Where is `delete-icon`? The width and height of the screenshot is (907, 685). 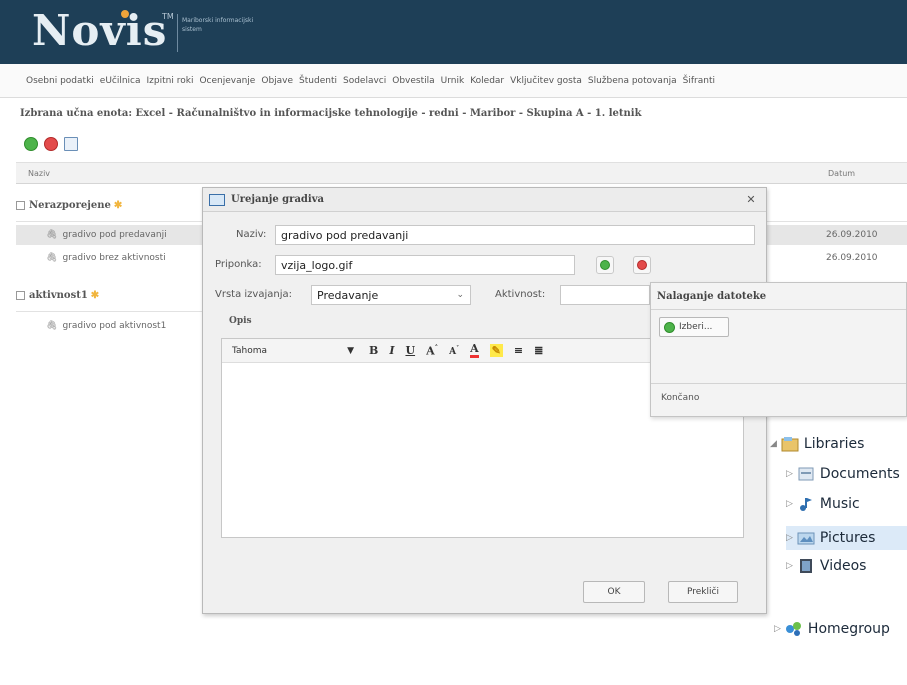
delete-icon is located at coordinates (51, 144).